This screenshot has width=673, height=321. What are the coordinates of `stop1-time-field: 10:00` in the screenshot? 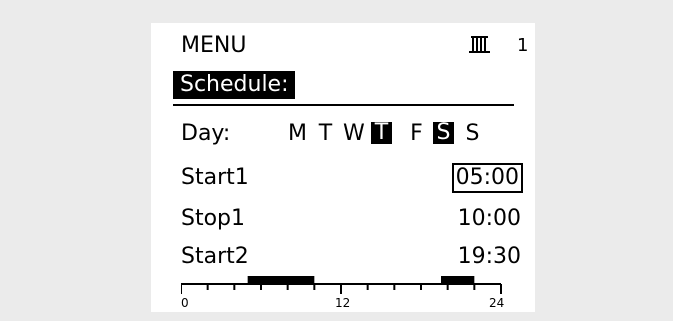 It's located at (489, 219).